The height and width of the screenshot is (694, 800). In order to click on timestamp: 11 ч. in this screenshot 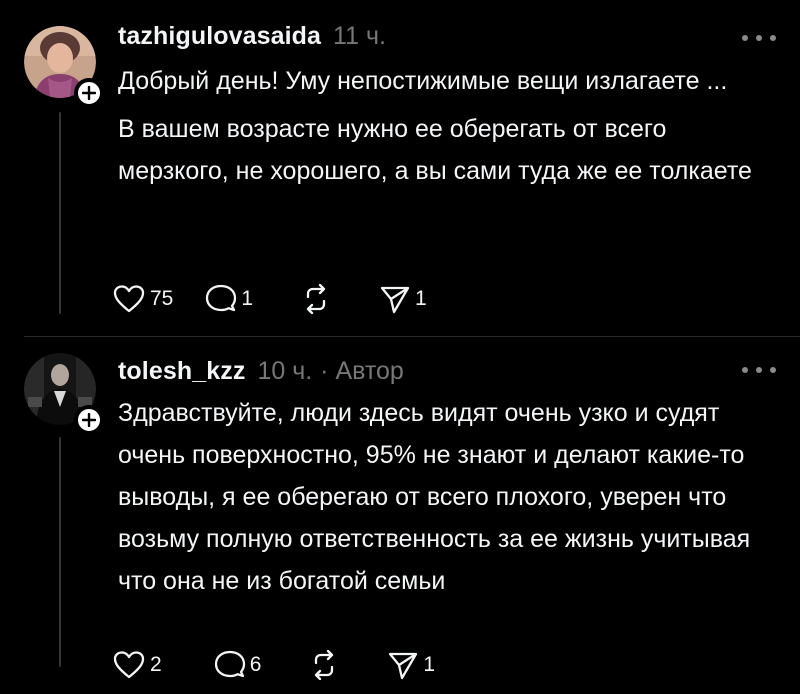, I will do `click(359, 36)`.